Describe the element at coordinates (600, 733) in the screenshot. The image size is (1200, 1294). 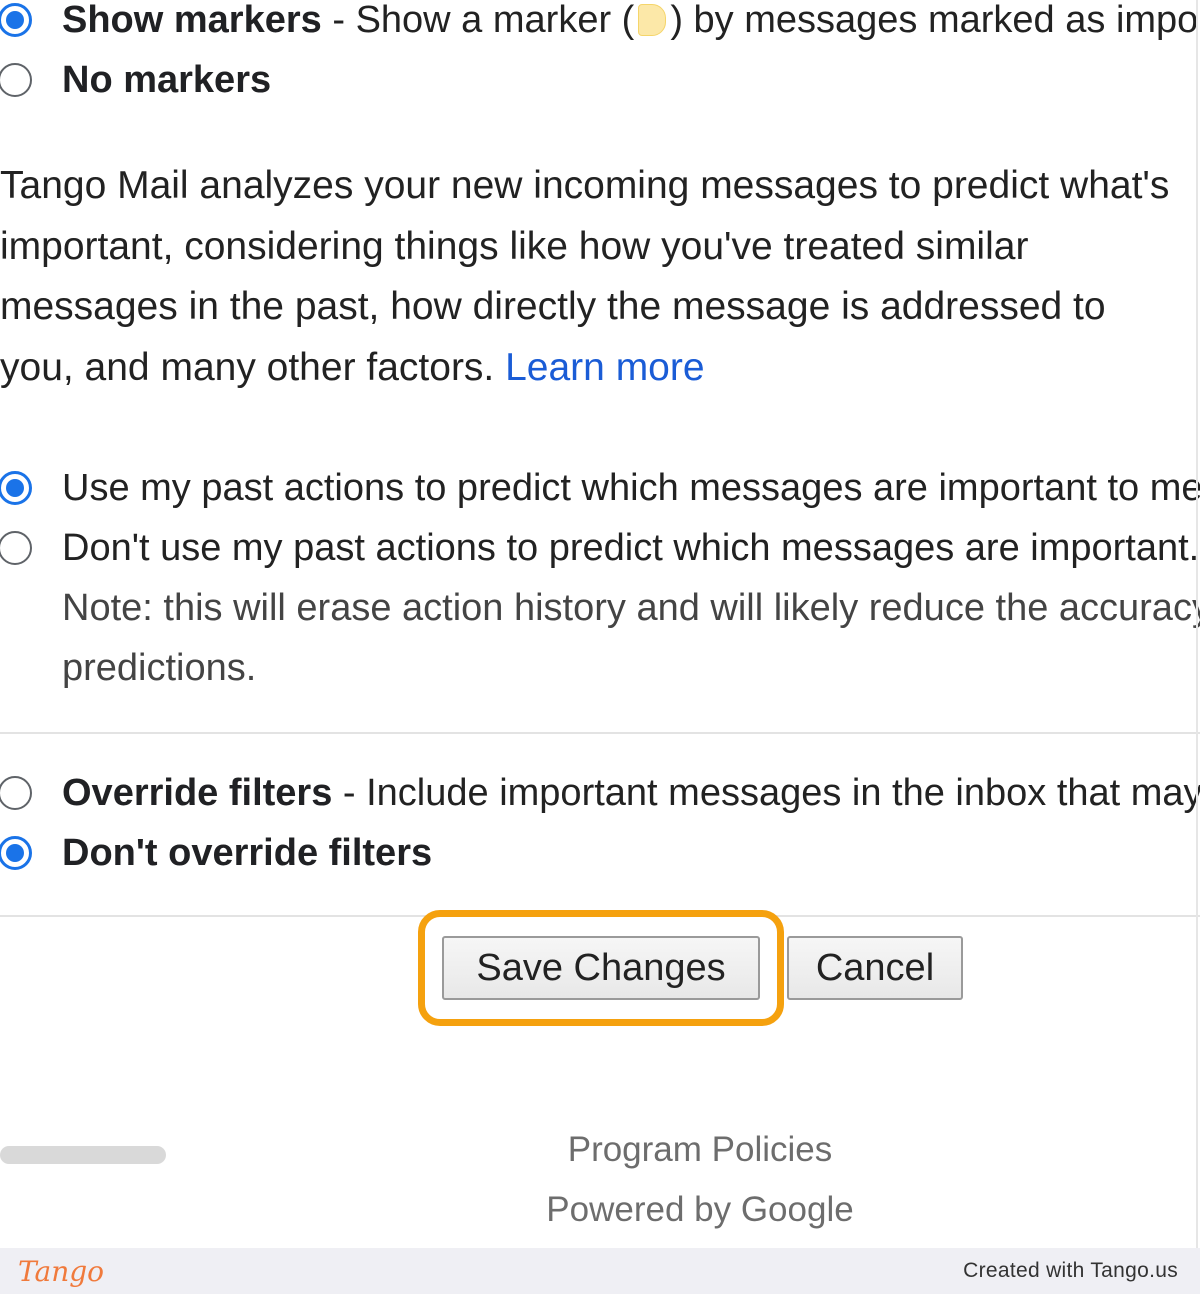
I see `section-divider` at that location.